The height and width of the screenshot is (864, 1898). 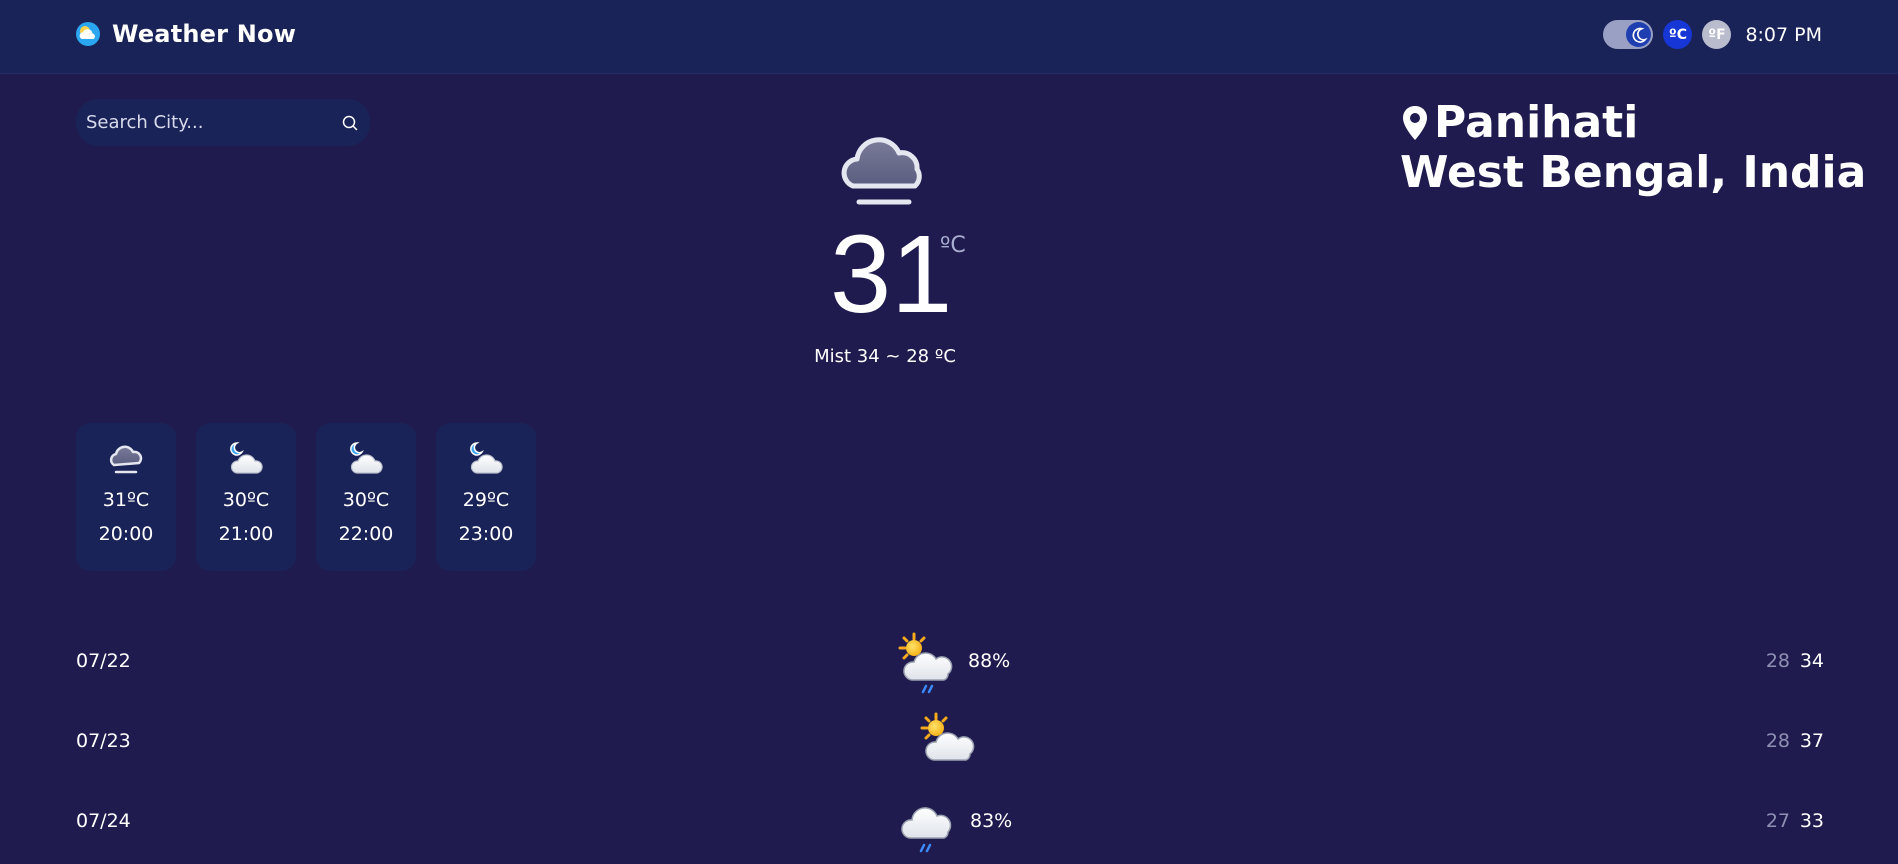 I want to click on app-title: Weather Now, so click(x=204, y=34).